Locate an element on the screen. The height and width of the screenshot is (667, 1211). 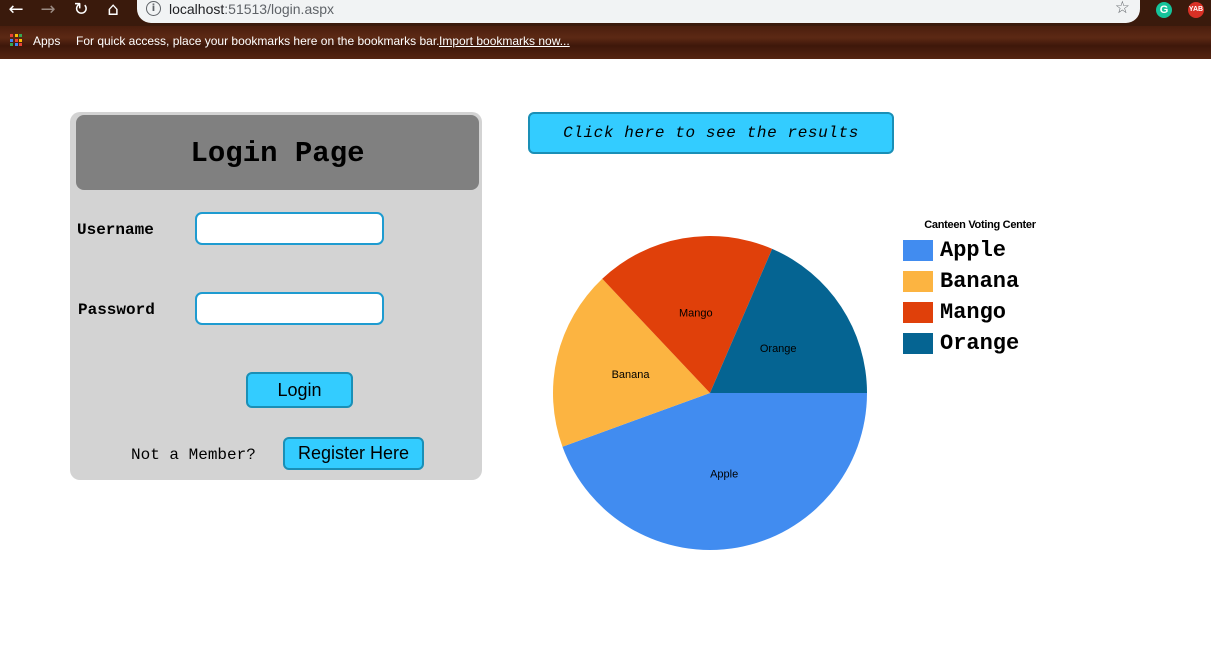
username-label: Username is located at coordinates (115, 230).